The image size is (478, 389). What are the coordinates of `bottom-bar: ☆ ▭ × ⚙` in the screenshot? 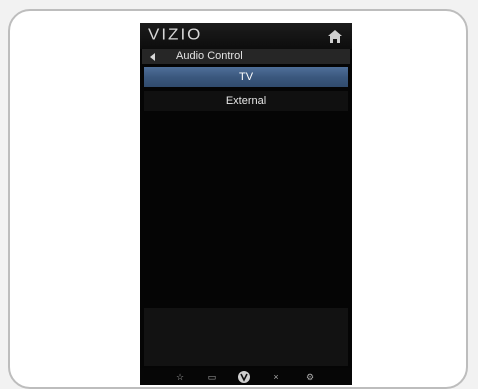 It's located at (246, 376).